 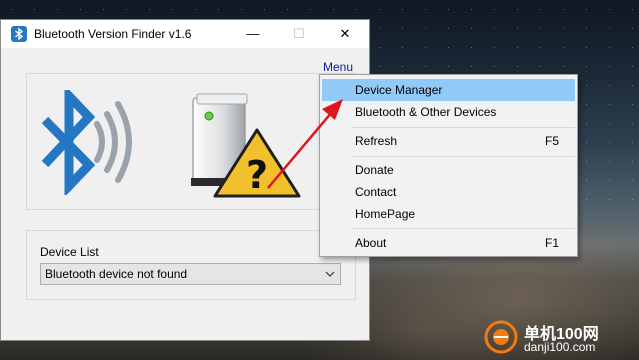 I want to click on menu-item-label: Contact, so click(x=376, y=192).